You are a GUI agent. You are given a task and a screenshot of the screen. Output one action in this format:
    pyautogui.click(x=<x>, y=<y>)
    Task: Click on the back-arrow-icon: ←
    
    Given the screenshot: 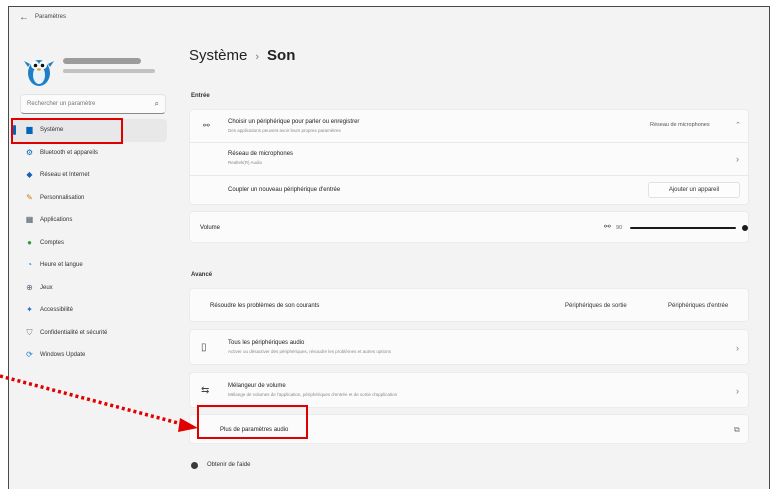 What is the action you would take?
    pyautogui.click(x=24, y=17)
    